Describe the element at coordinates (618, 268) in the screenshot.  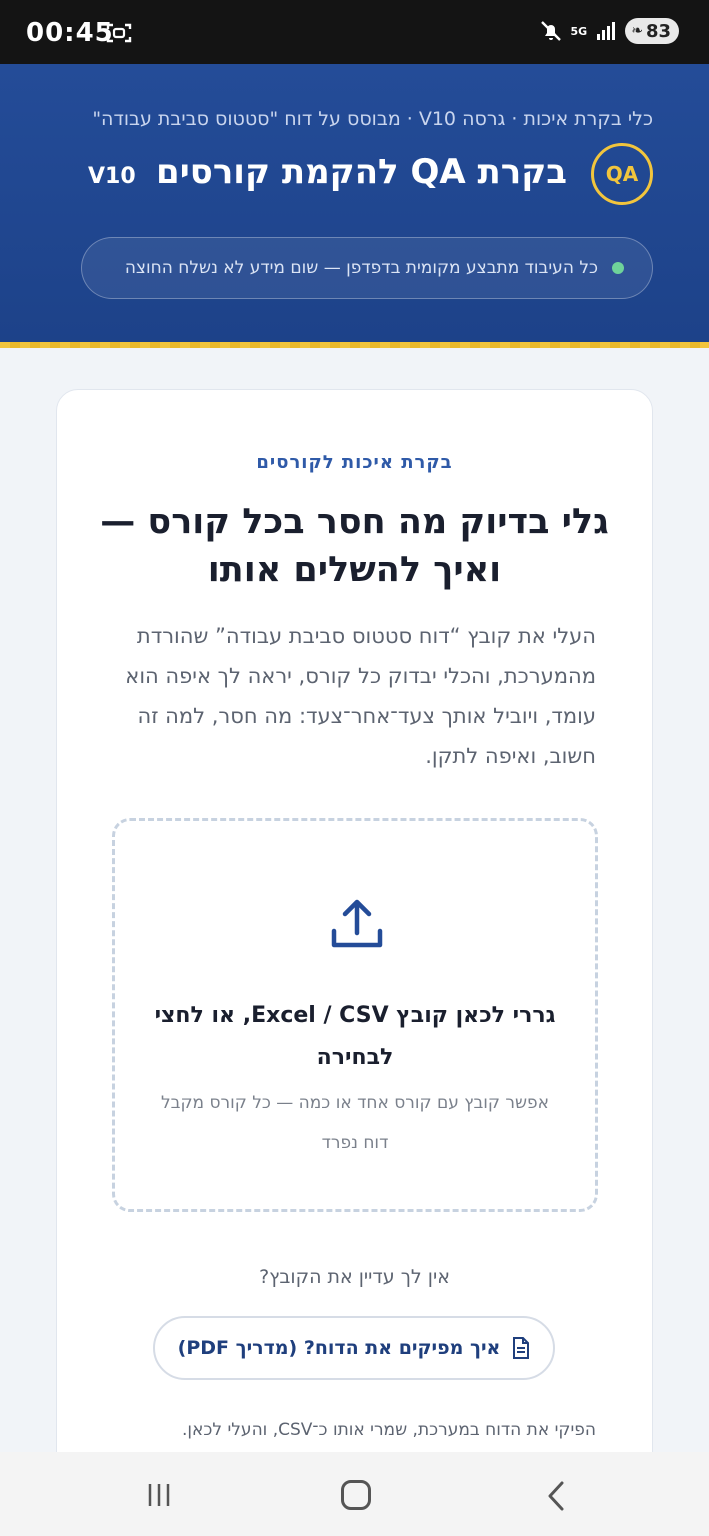
I see `status-dot-icon` at that location.